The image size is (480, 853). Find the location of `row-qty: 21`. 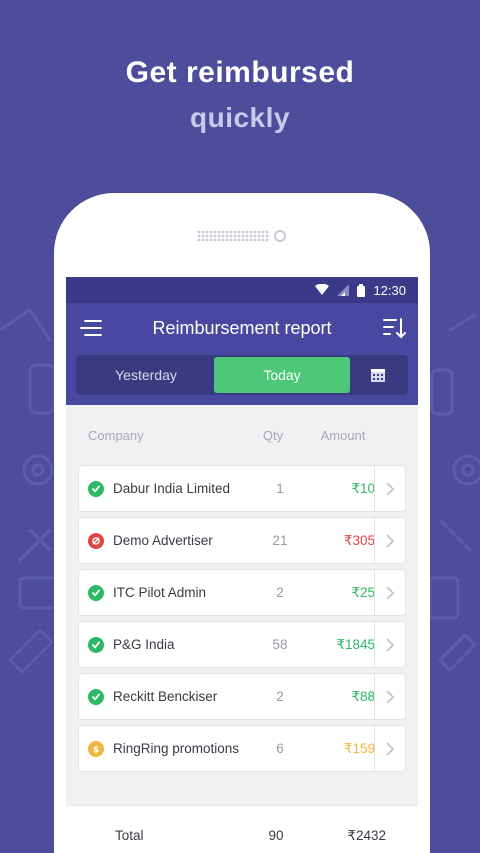

row-qty: 21 is located at coordinates (280, 540).